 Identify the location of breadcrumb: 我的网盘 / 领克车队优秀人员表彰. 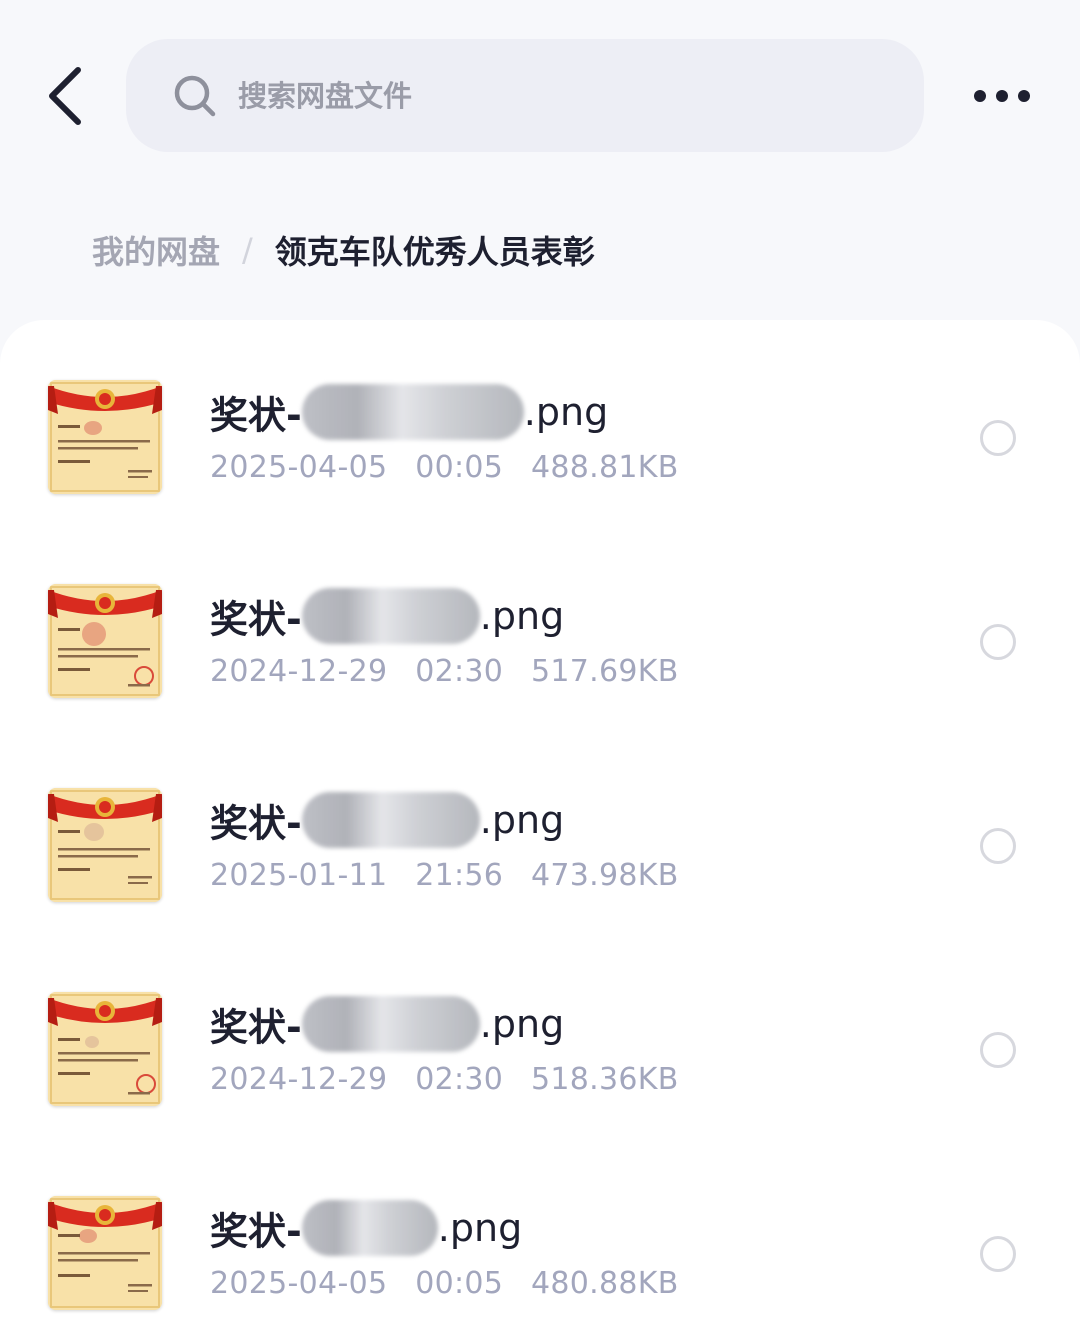
(343, 250).